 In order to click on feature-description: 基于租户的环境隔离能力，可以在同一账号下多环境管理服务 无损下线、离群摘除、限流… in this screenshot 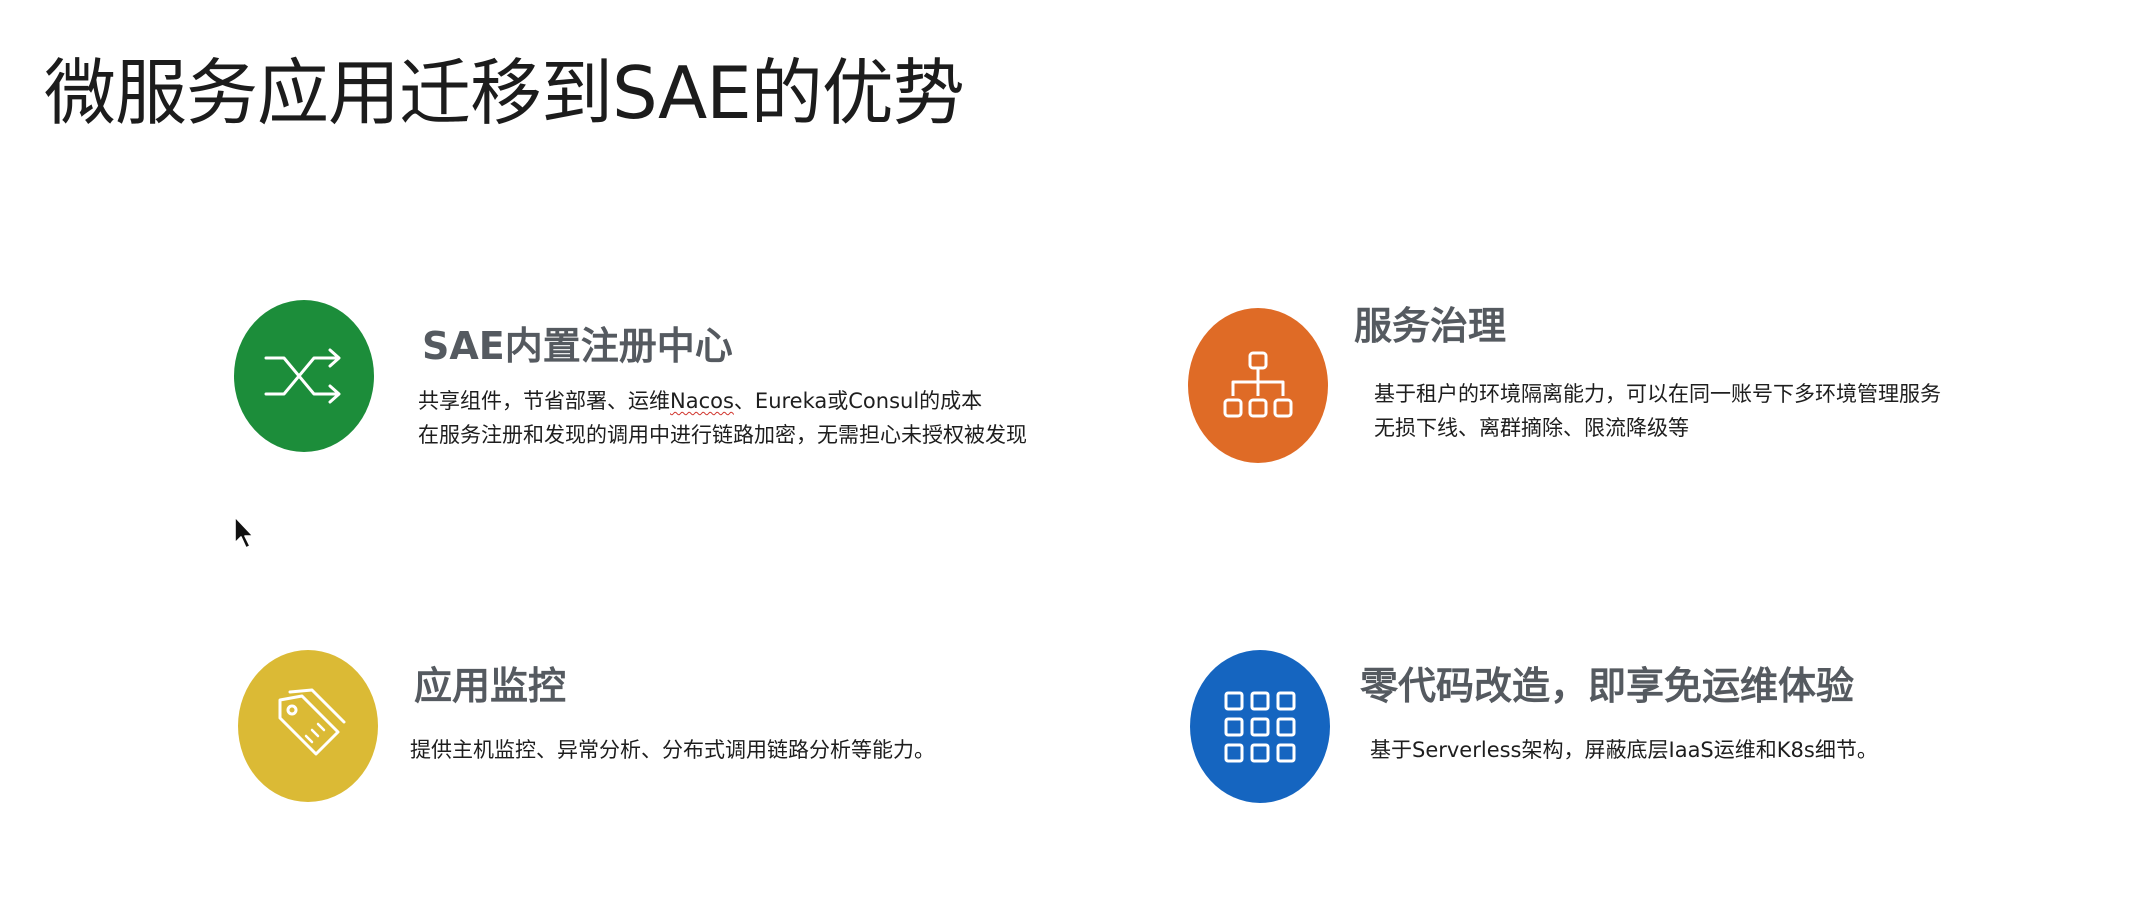, I will do `click(1657, 411)`.